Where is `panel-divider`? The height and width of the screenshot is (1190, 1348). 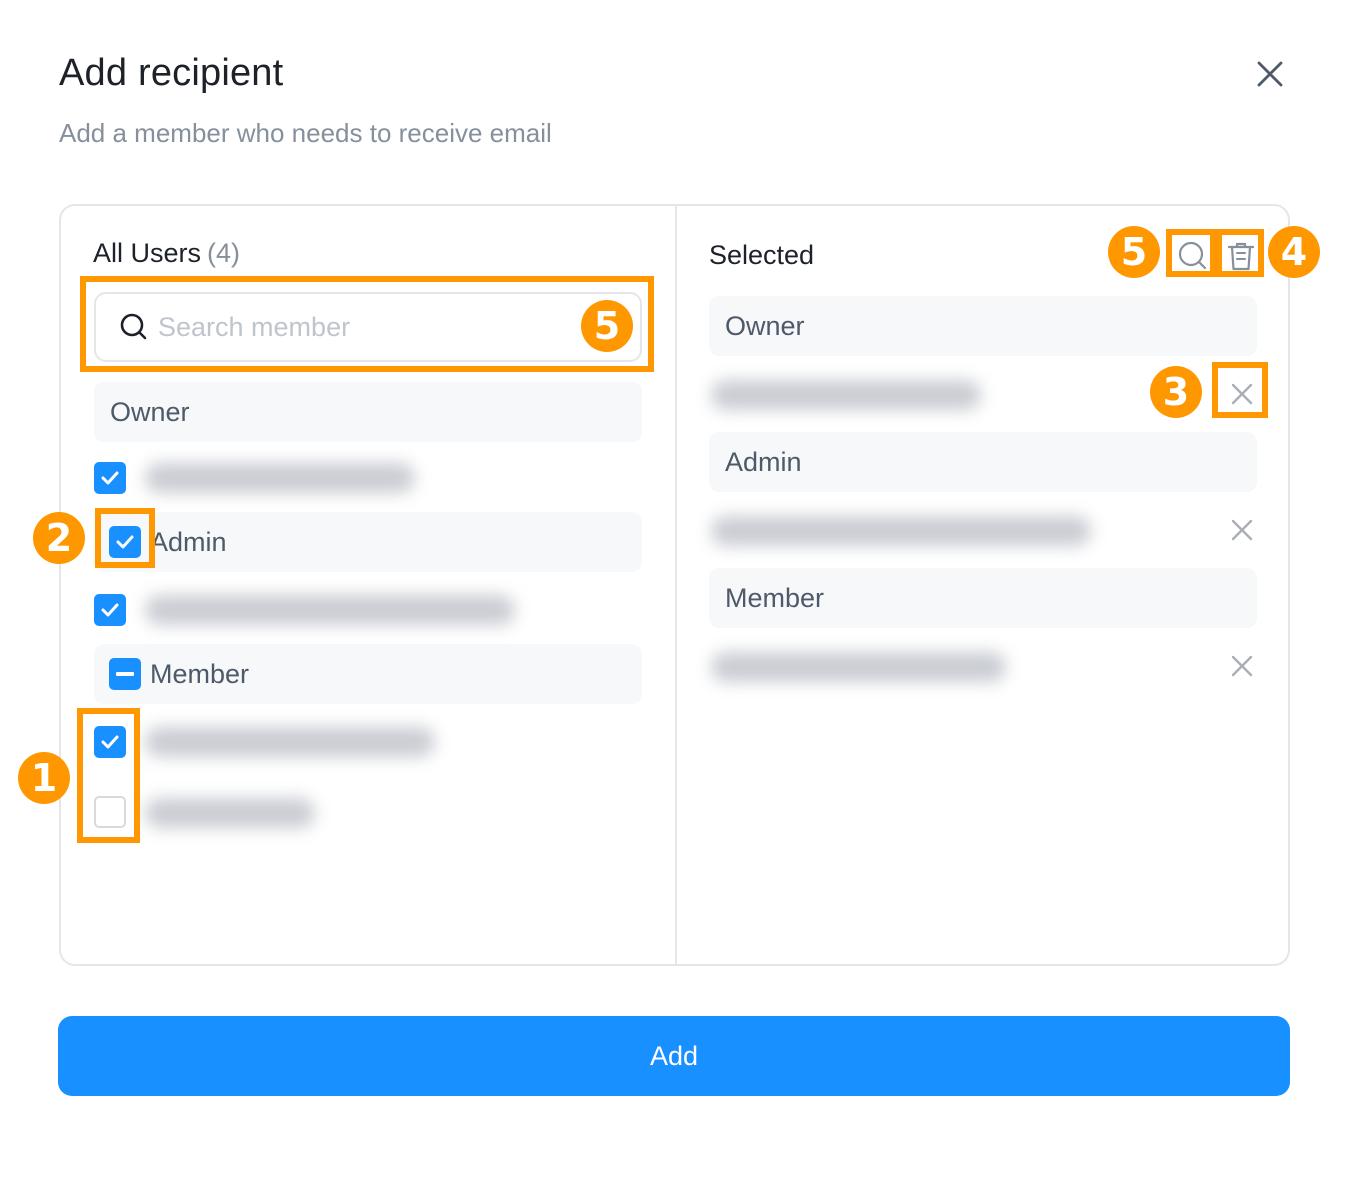
panel-divider is located at coordinates (676, 585).